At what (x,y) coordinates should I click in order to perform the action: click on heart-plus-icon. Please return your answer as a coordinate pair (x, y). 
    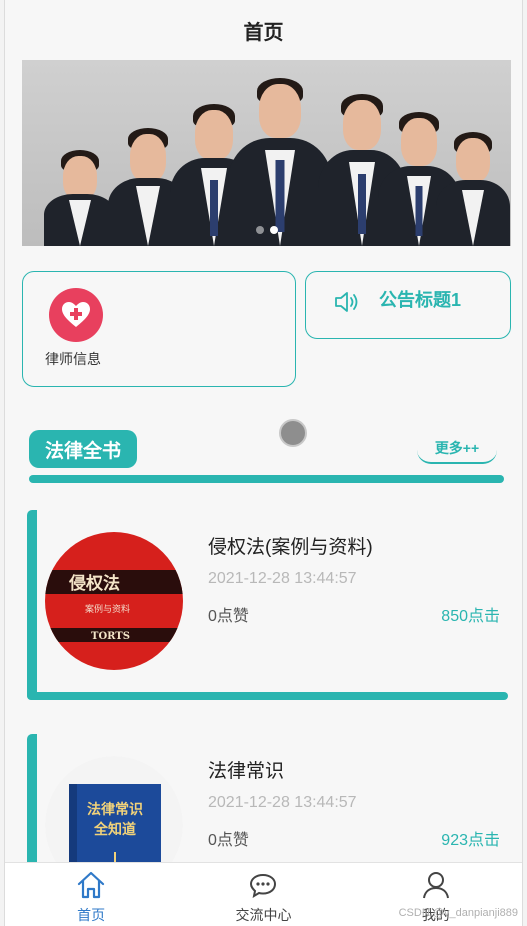
    Looking at the image, I should click on (76, 315).